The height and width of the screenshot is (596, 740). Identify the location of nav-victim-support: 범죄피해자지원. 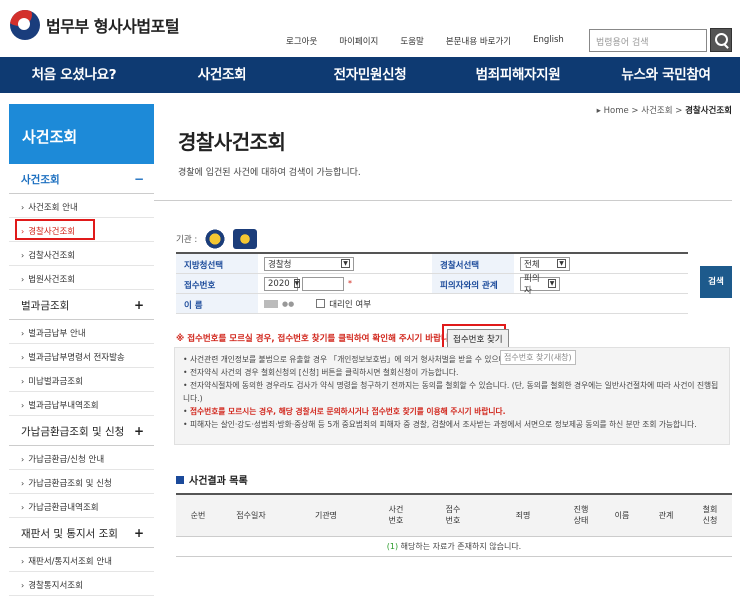
(518, 75).